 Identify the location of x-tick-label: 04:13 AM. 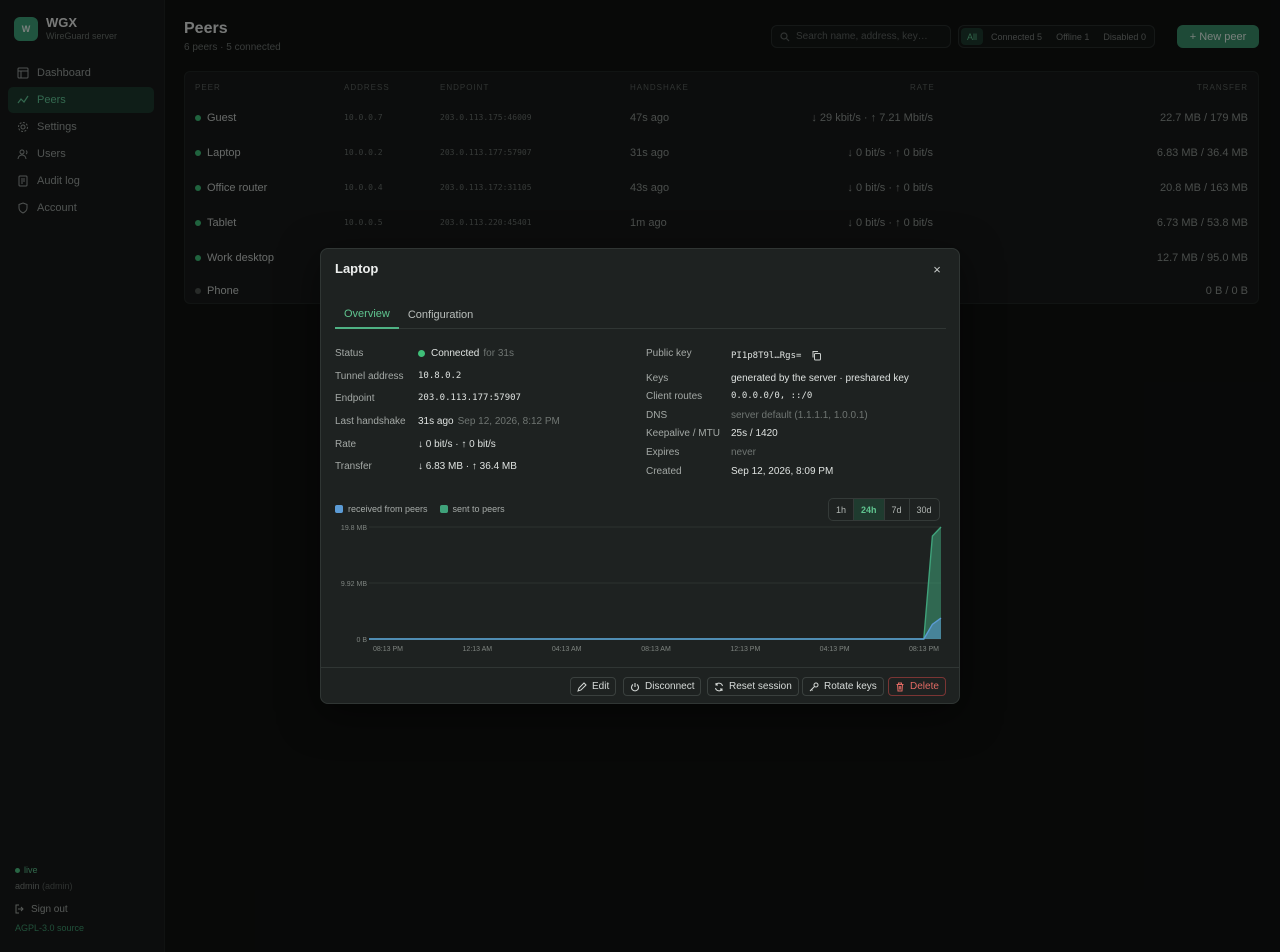
(567, 649).